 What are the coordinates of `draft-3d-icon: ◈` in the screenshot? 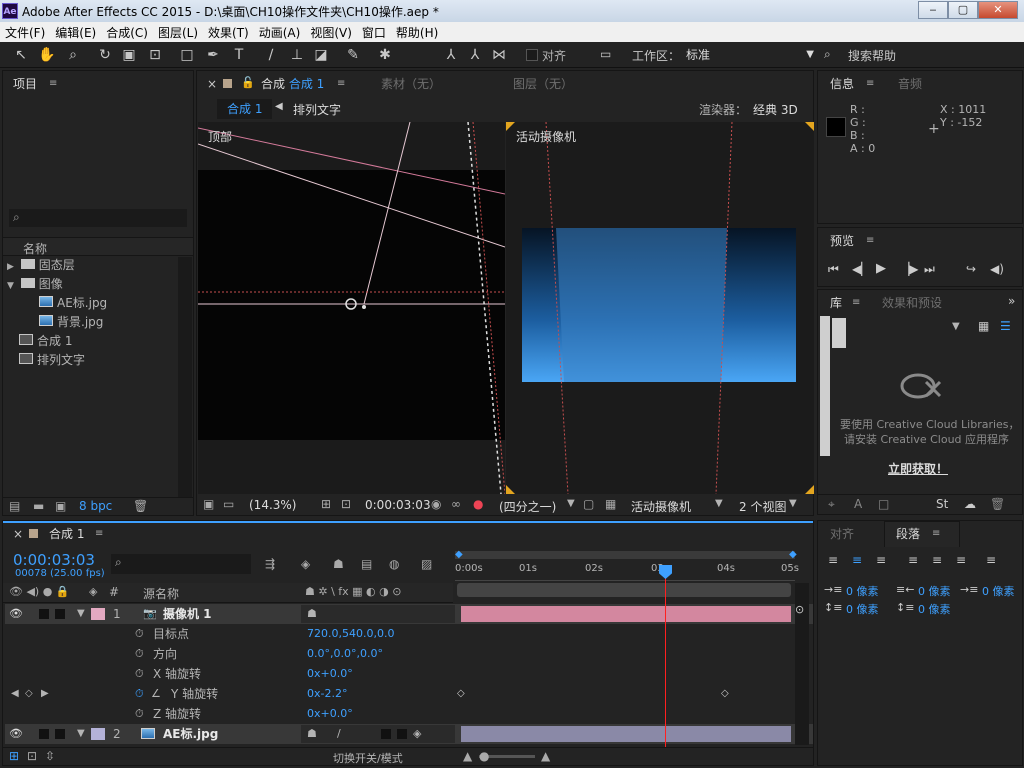 It's located at (305, 564).